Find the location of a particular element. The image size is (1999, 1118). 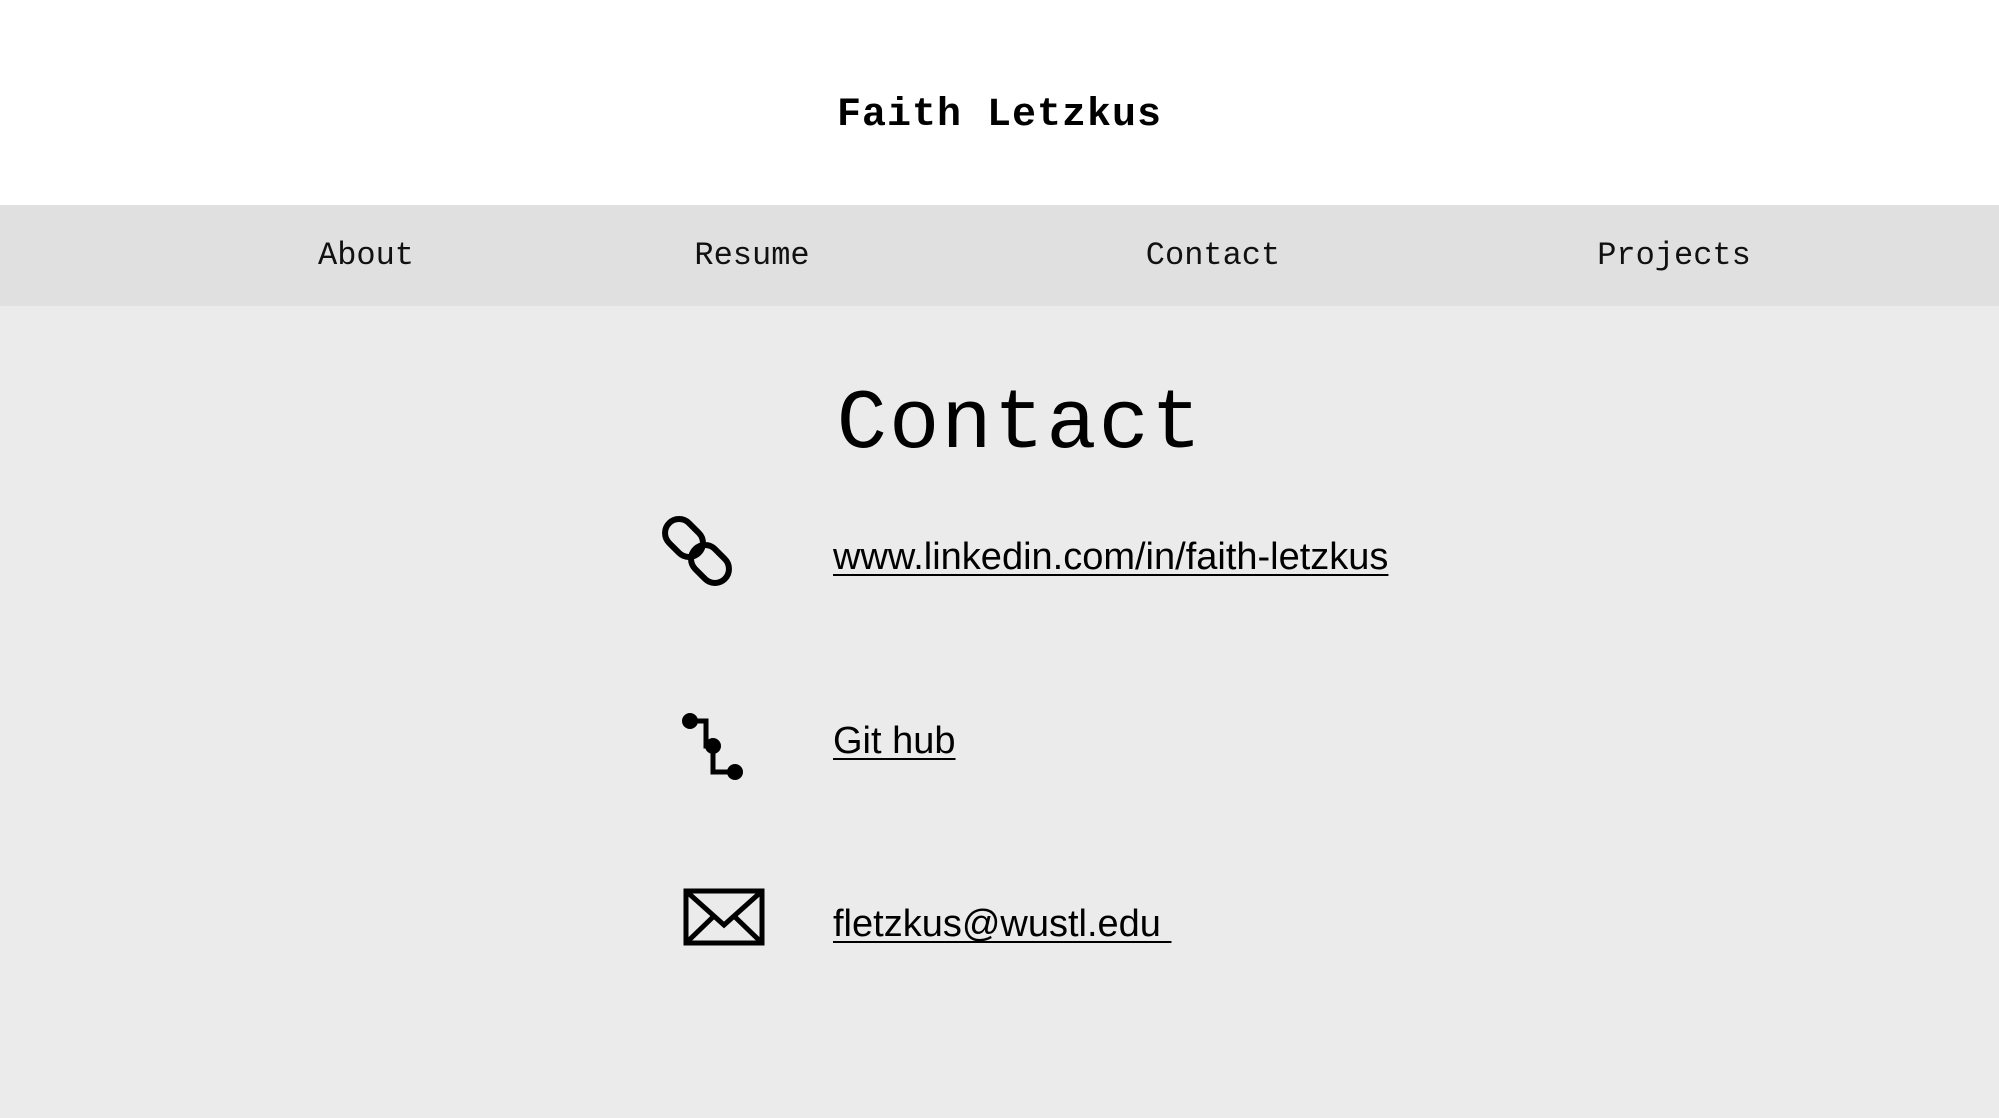

envelope-icon is located at coordinates (724, 918).